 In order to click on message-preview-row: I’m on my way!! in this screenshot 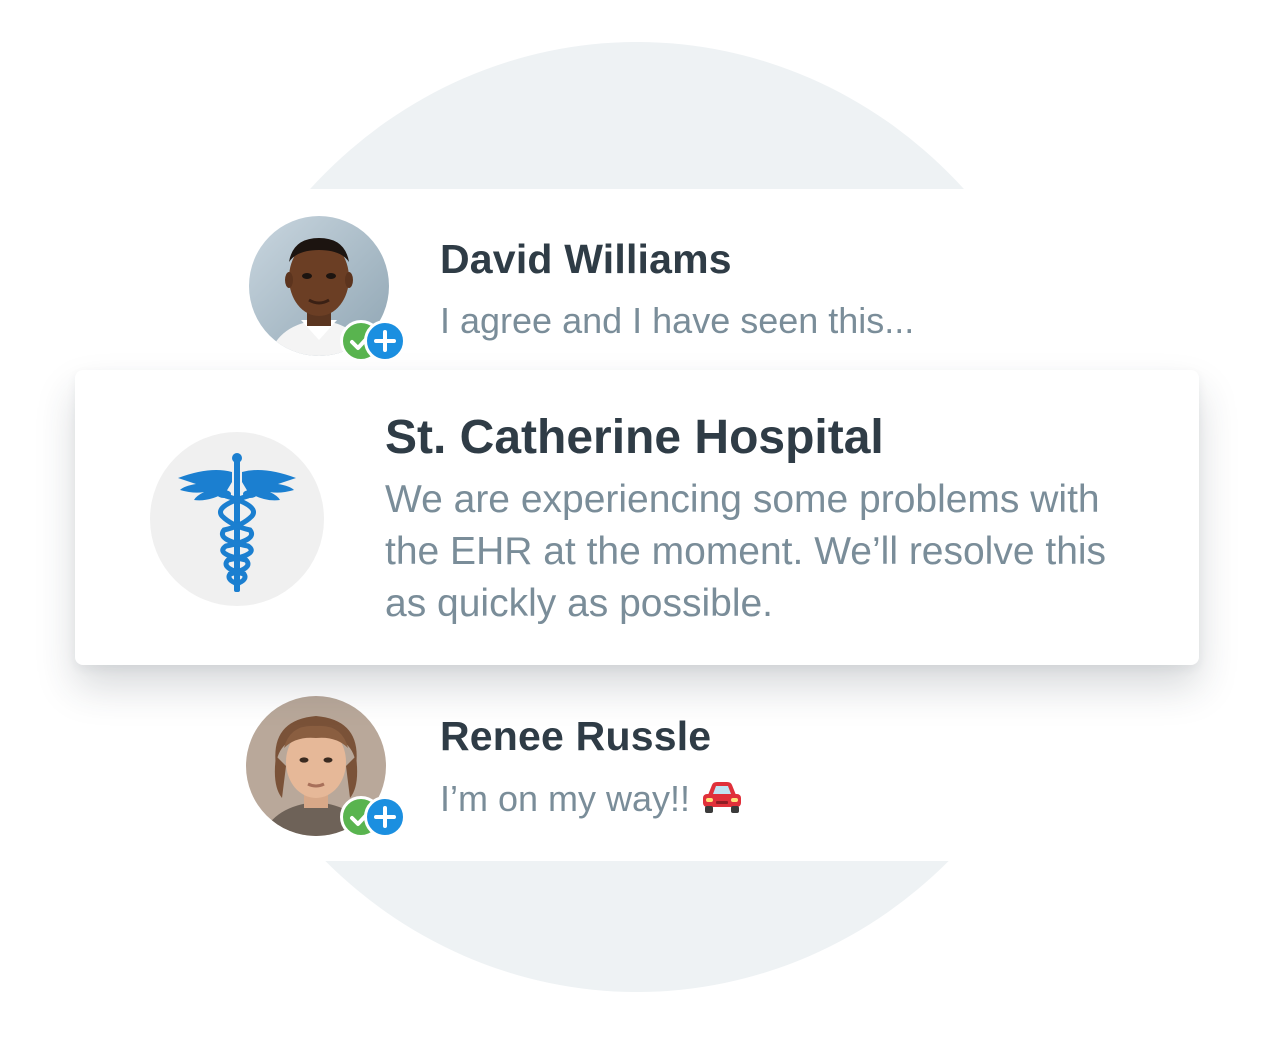, I will do `click(592, 801)`.